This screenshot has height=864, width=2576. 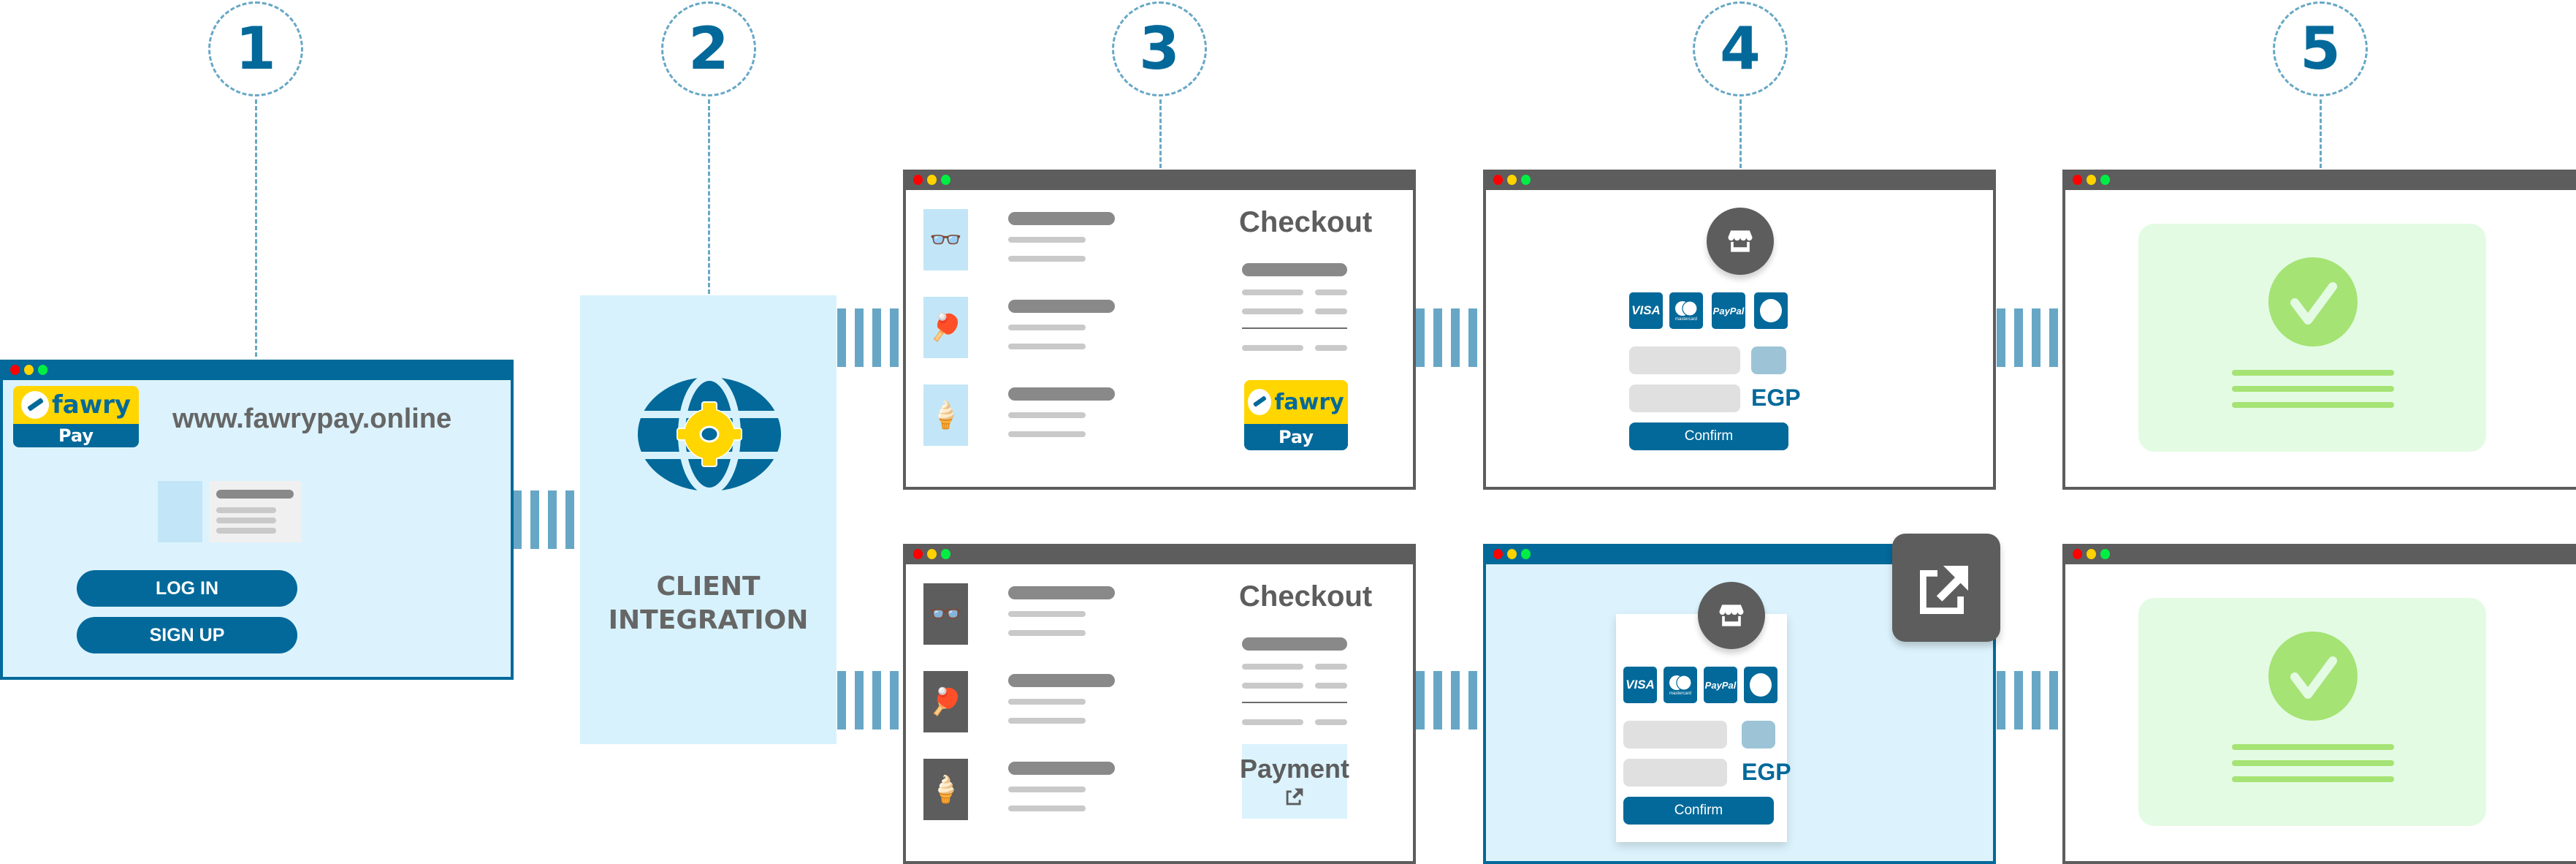 What do you see at coordinates (311, 419) in the screenshot?
I see `portal-url: www.fawrypay.online` at bounding box center [311, 419].